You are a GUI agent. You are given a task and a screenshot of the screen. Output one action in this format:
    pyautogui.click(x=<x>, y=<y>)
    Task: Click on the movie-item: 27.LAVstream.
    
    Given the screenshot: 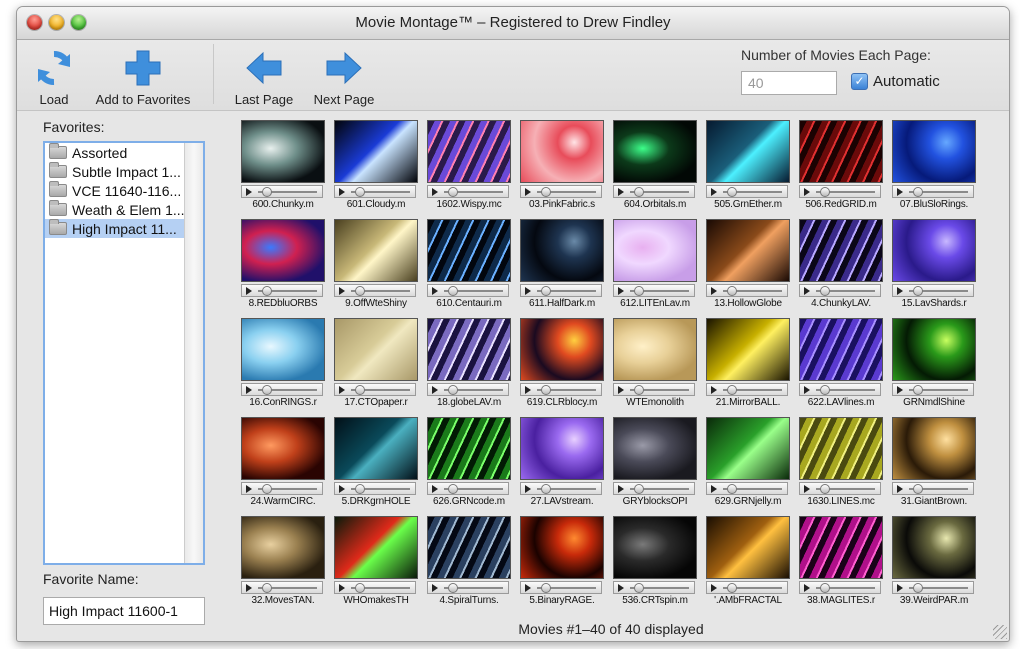 What is the action you would take?
    pyautogui.click(x=562, y=463)
    